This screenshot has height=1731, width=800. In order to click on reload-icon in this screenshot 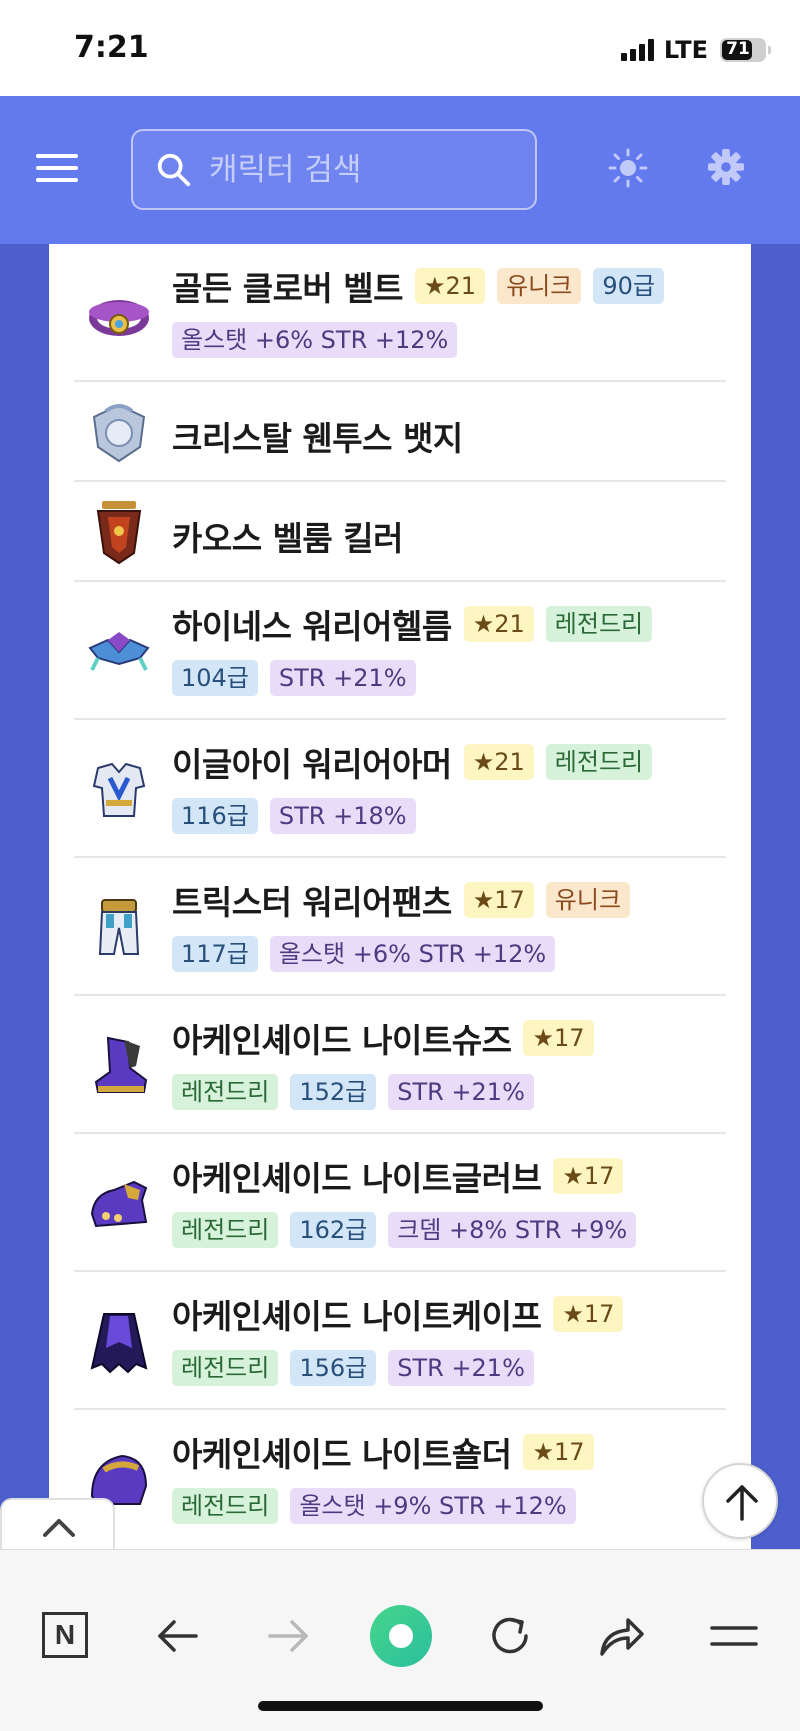, I will do `click(510, 1636)`.